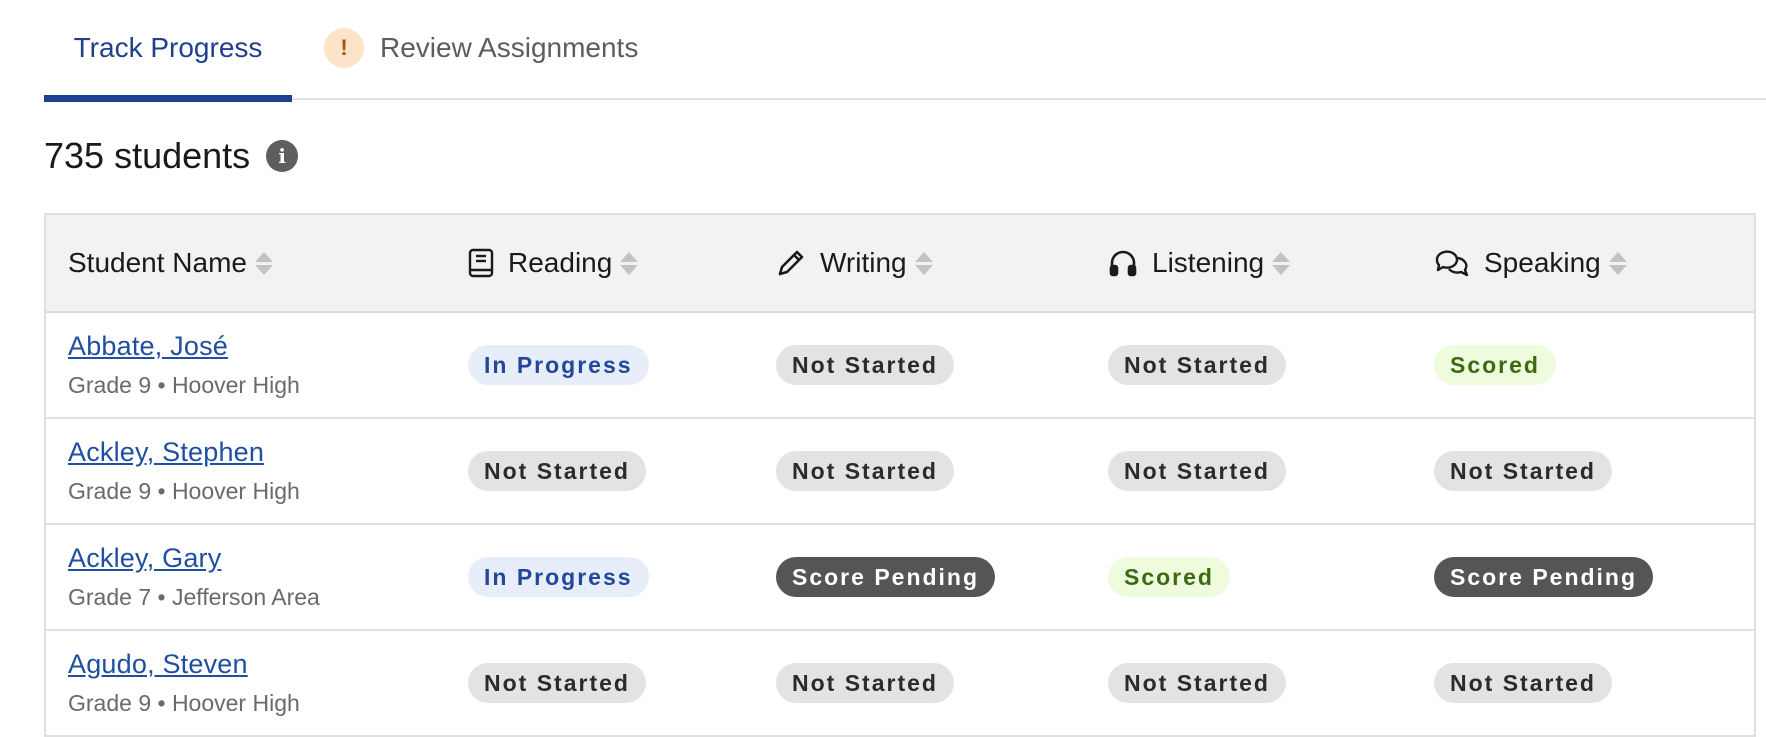  I want to click on student-name-cell: Abbate, José Grade 9 • Hoover High, so click(184, 365).